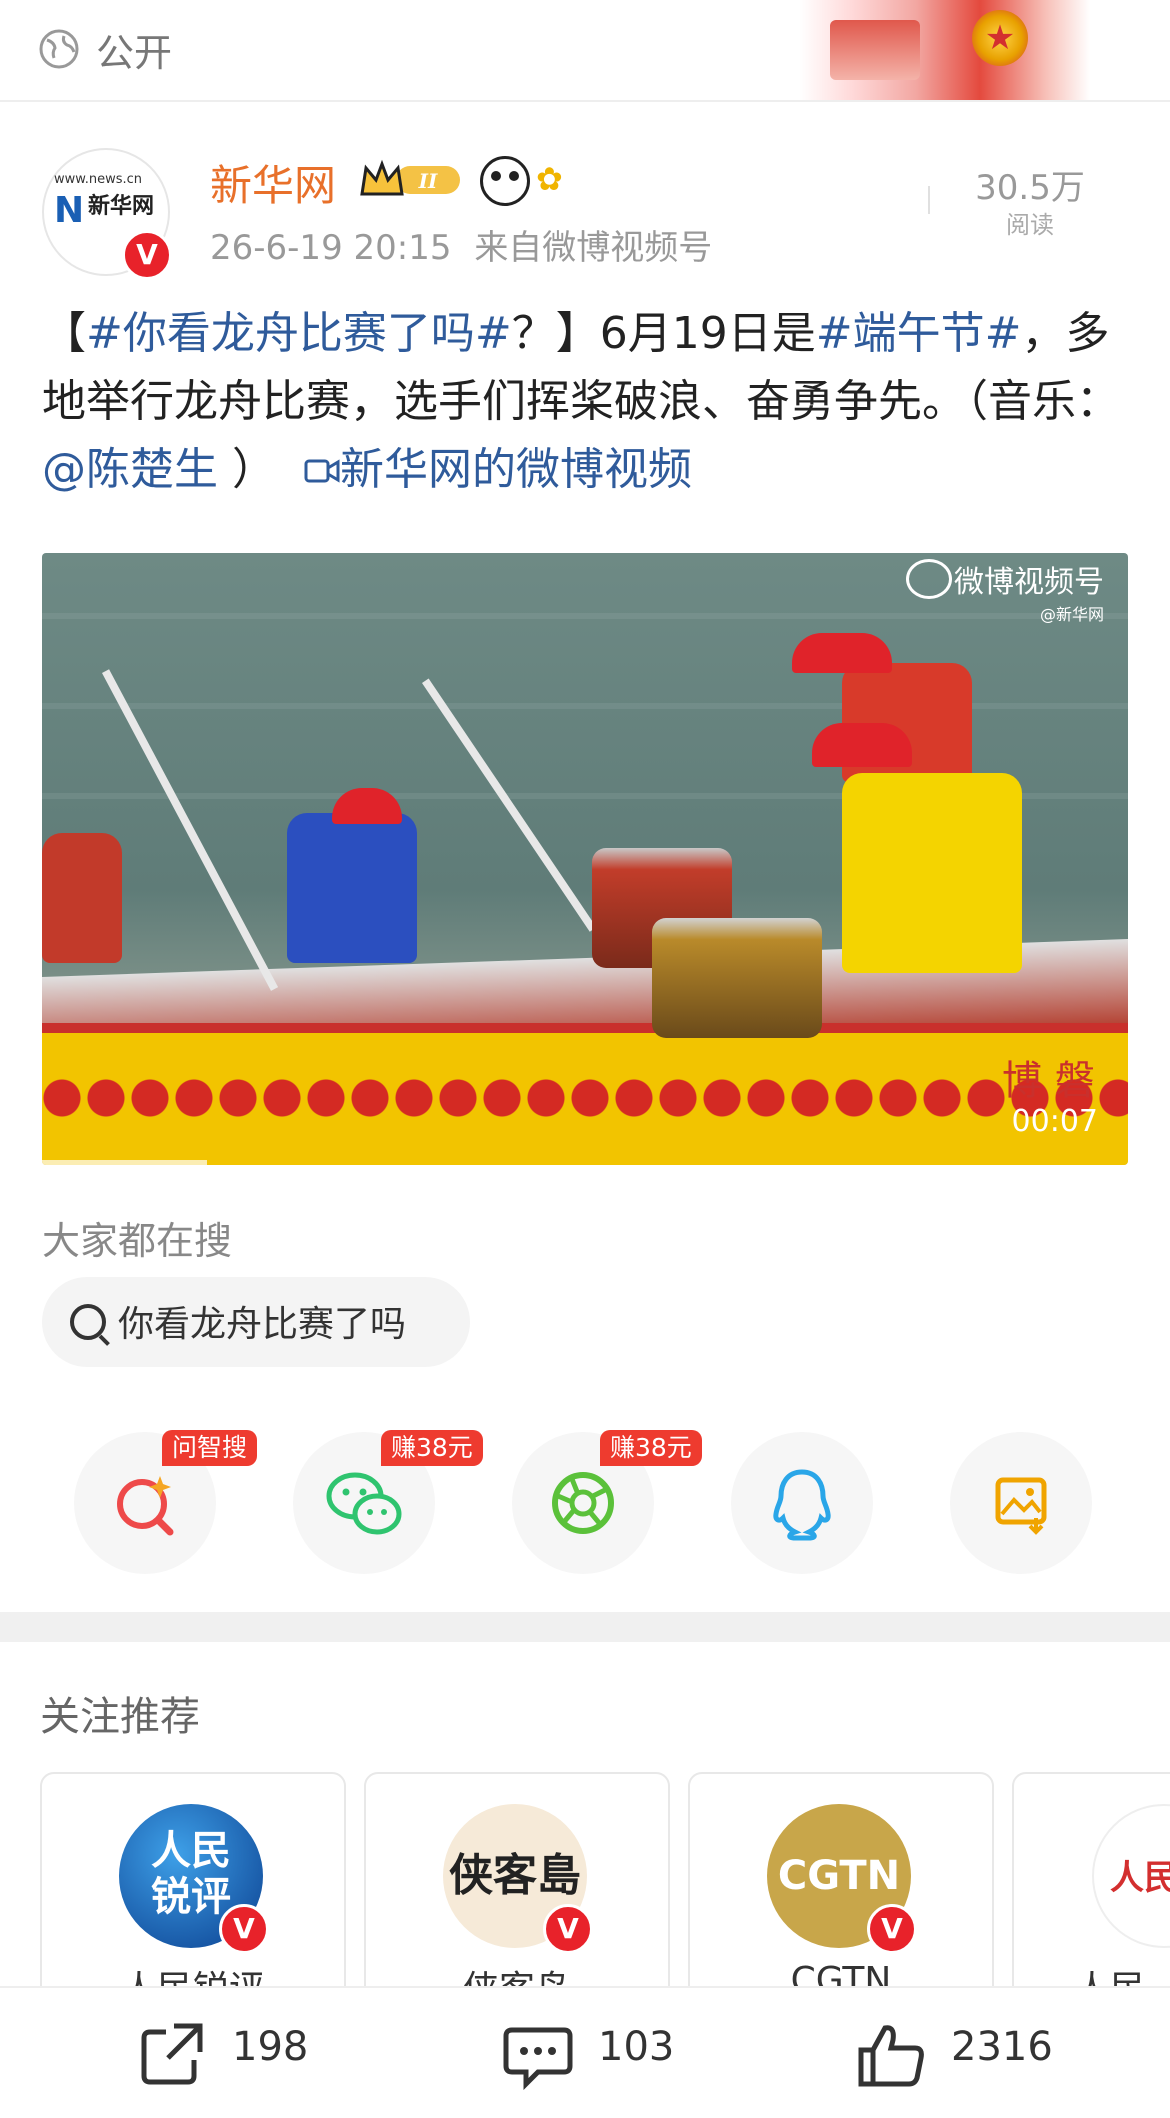 This screenshot has width=1170, height=2118. Describe the element at coordinates (538, 2058) in the screenshot. I see `comment-icon` at that location.